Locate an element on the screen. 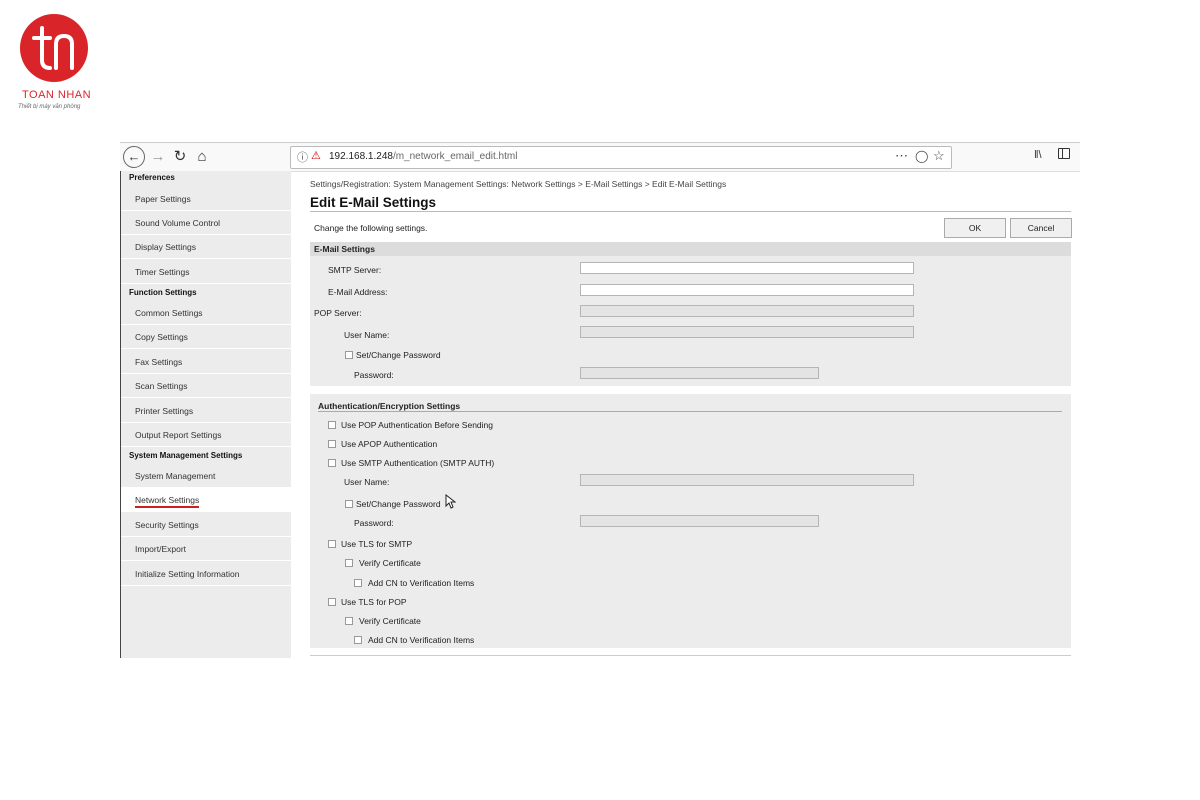  sidebar-item-timer-settings: Timer Settings is located at coordinates (206, 272).